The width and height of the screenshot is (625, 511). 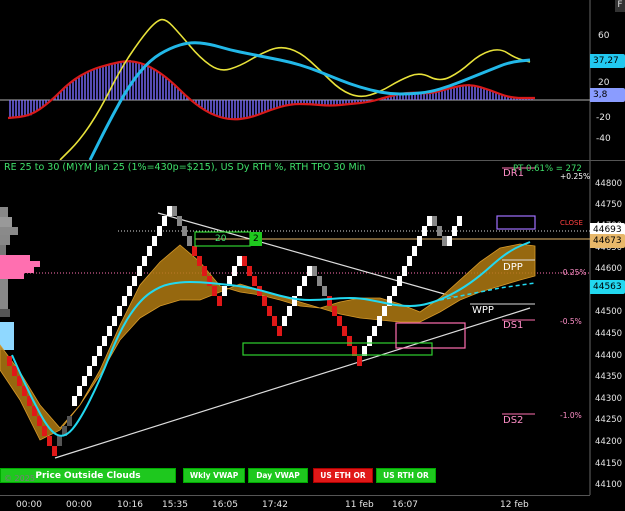 What do you see at coordinates (514, 505) in the screenshot?
I see `time-tick: 12 feb` at bounding box center [514, 505].